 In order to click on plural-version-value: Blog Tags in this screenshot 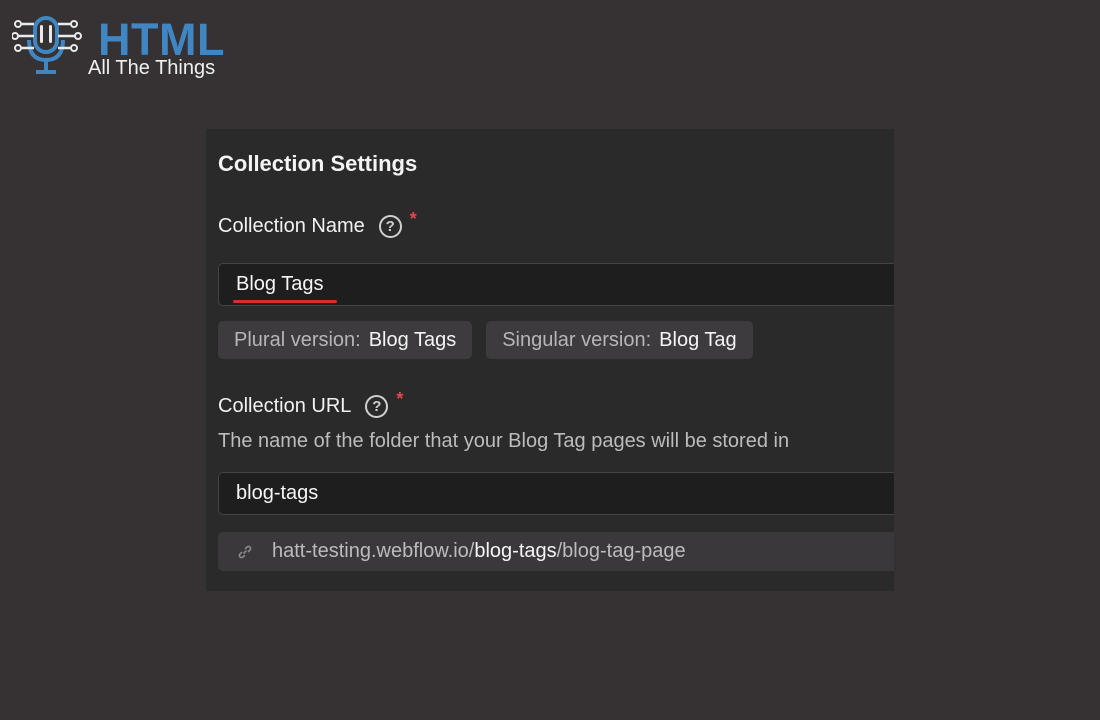, I will do `click(412, 339)`.